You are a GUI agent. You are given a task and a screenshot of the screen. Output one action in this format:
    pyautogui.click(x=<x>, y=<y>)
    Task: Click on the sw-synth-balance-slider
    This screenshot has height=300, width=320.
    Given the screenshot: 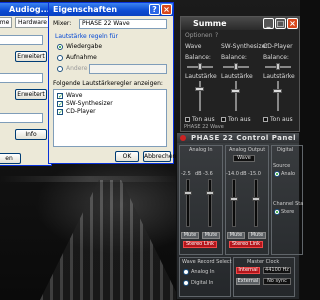 What is the action you would take?
    pyautogui.click(x=236, y=66)
    